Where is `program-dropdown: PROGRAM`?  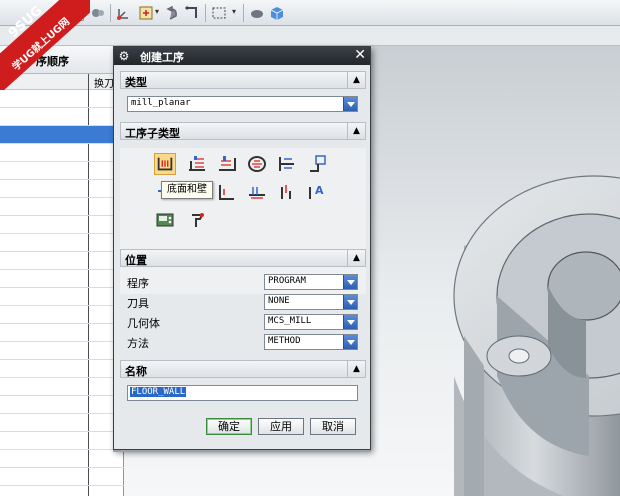 program-dropdown: PROGRAM is located at coordinates (311, 282).